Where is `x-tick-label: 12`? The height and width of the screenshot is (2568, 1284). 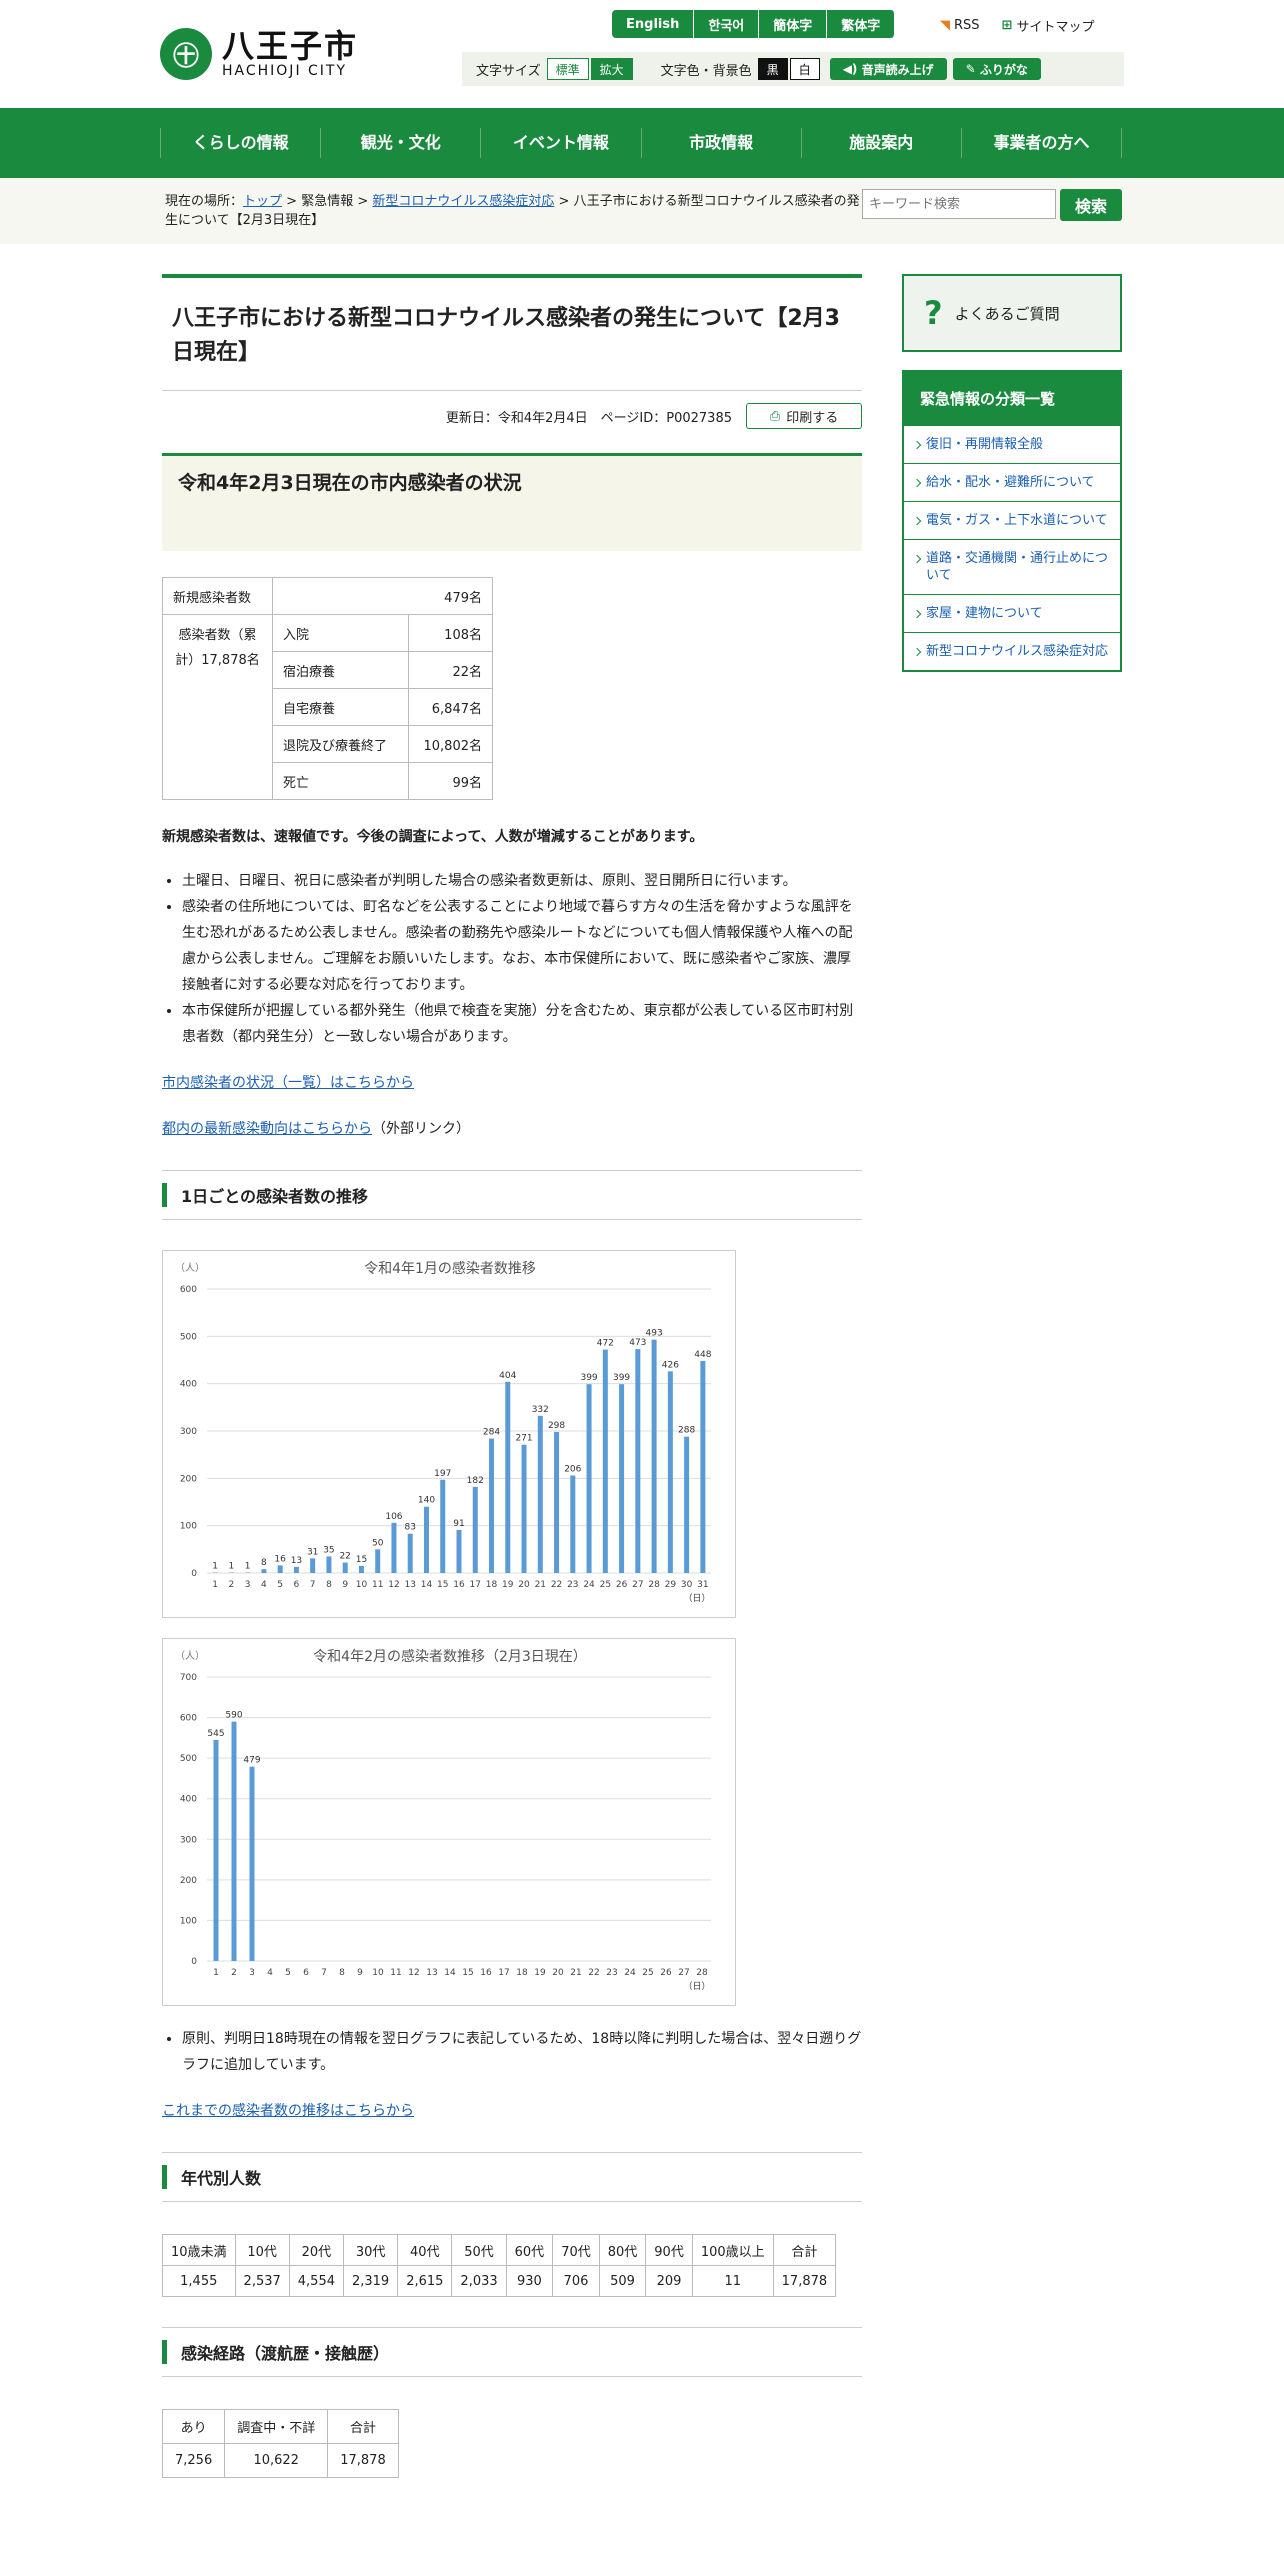 x-tick-label: 12 is located at coordinates (413, 1973).